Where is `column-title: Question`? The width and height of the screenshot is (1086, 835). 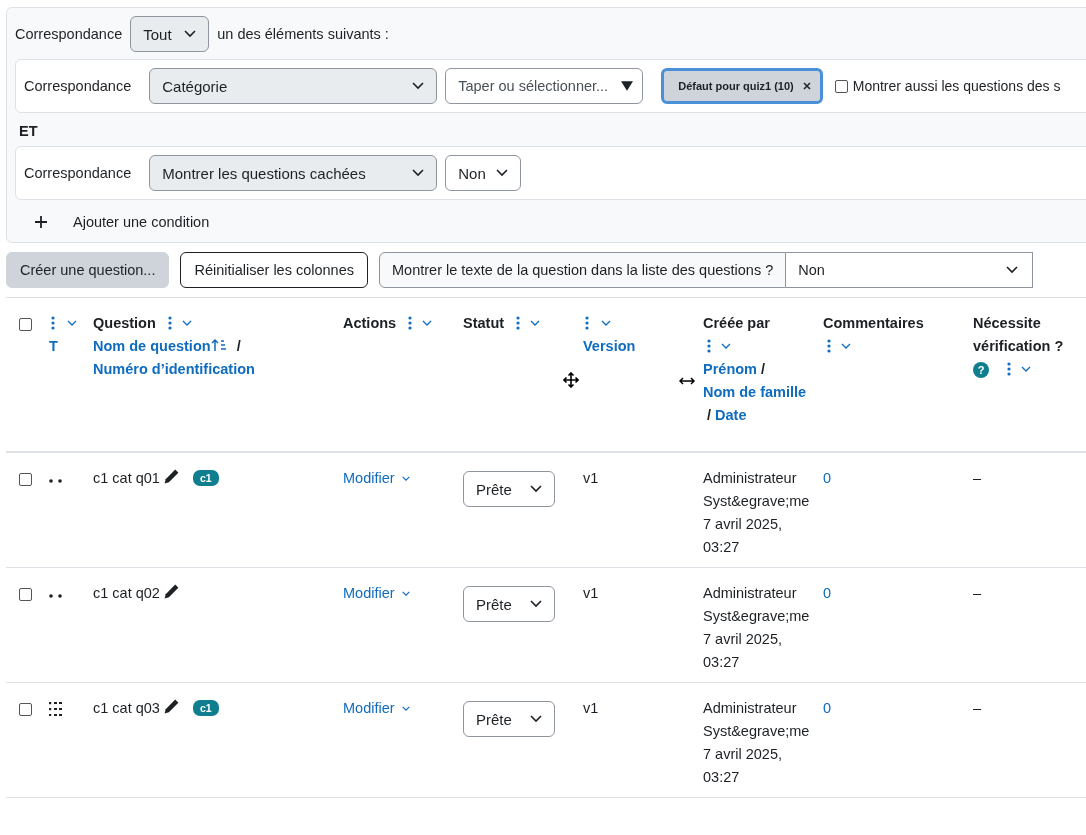 column-title: Question is located at coordinates (124, 323).